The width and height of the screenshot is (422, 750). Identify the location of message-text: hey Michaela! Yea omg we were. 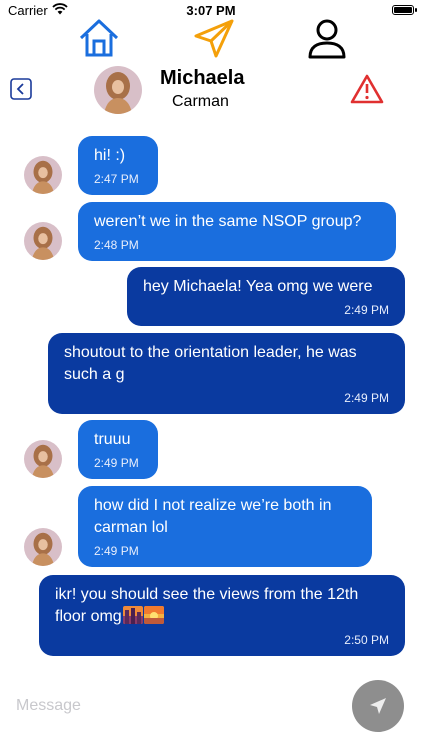
(258, 286).